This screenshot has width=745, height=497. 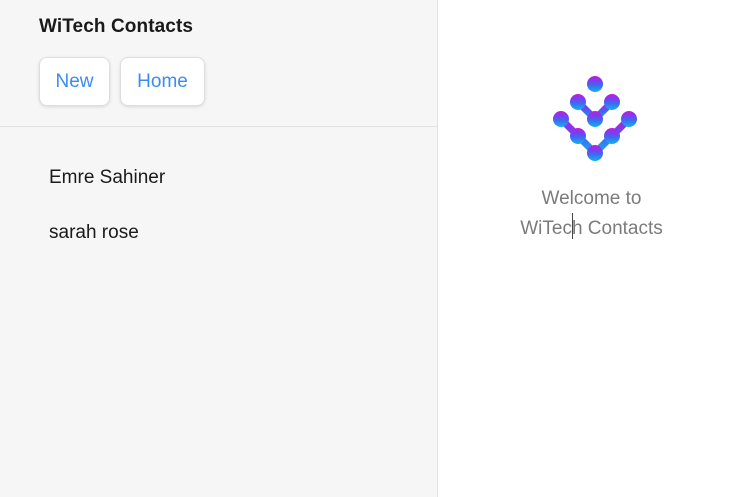 What do you see at coordinates (591, 198) in the screenshot?
I see `welcome-line-1: Welcome to` at bounding box center [591, 198].